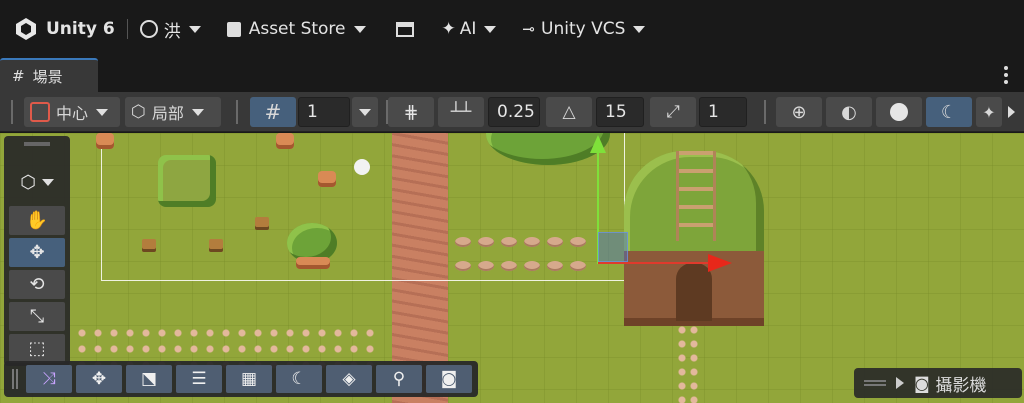 The width and height of the screenshot is (1024, 403). I want to click on scroll-right-icon, so click(1011, 112).